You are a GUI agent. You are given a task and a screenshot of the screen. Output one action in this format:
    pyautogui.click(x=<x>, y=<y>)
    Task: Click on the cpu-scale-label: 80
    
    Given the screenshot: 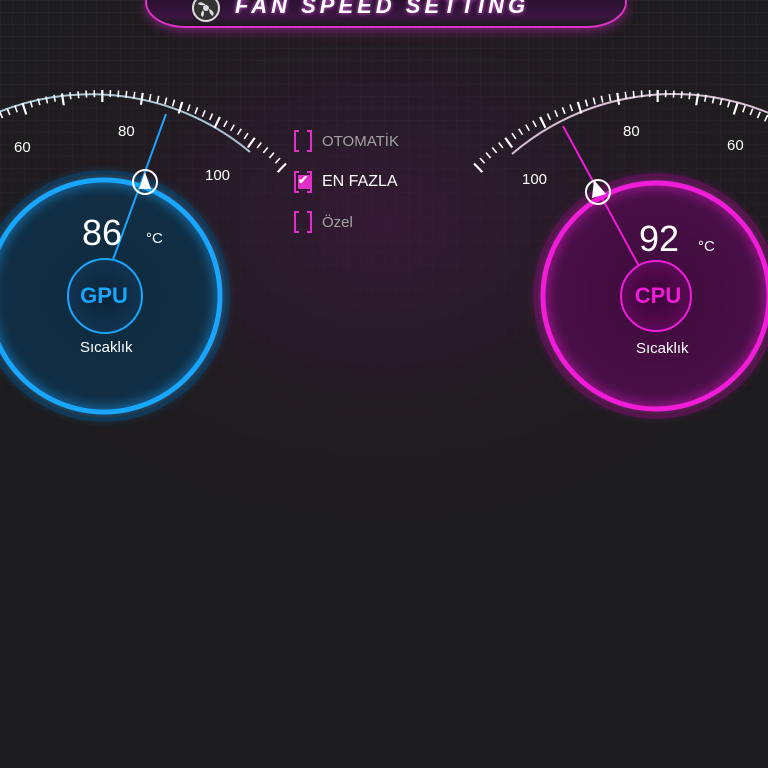 What is the action you would take?
    pyautogui.click(x=631, y=131)
    